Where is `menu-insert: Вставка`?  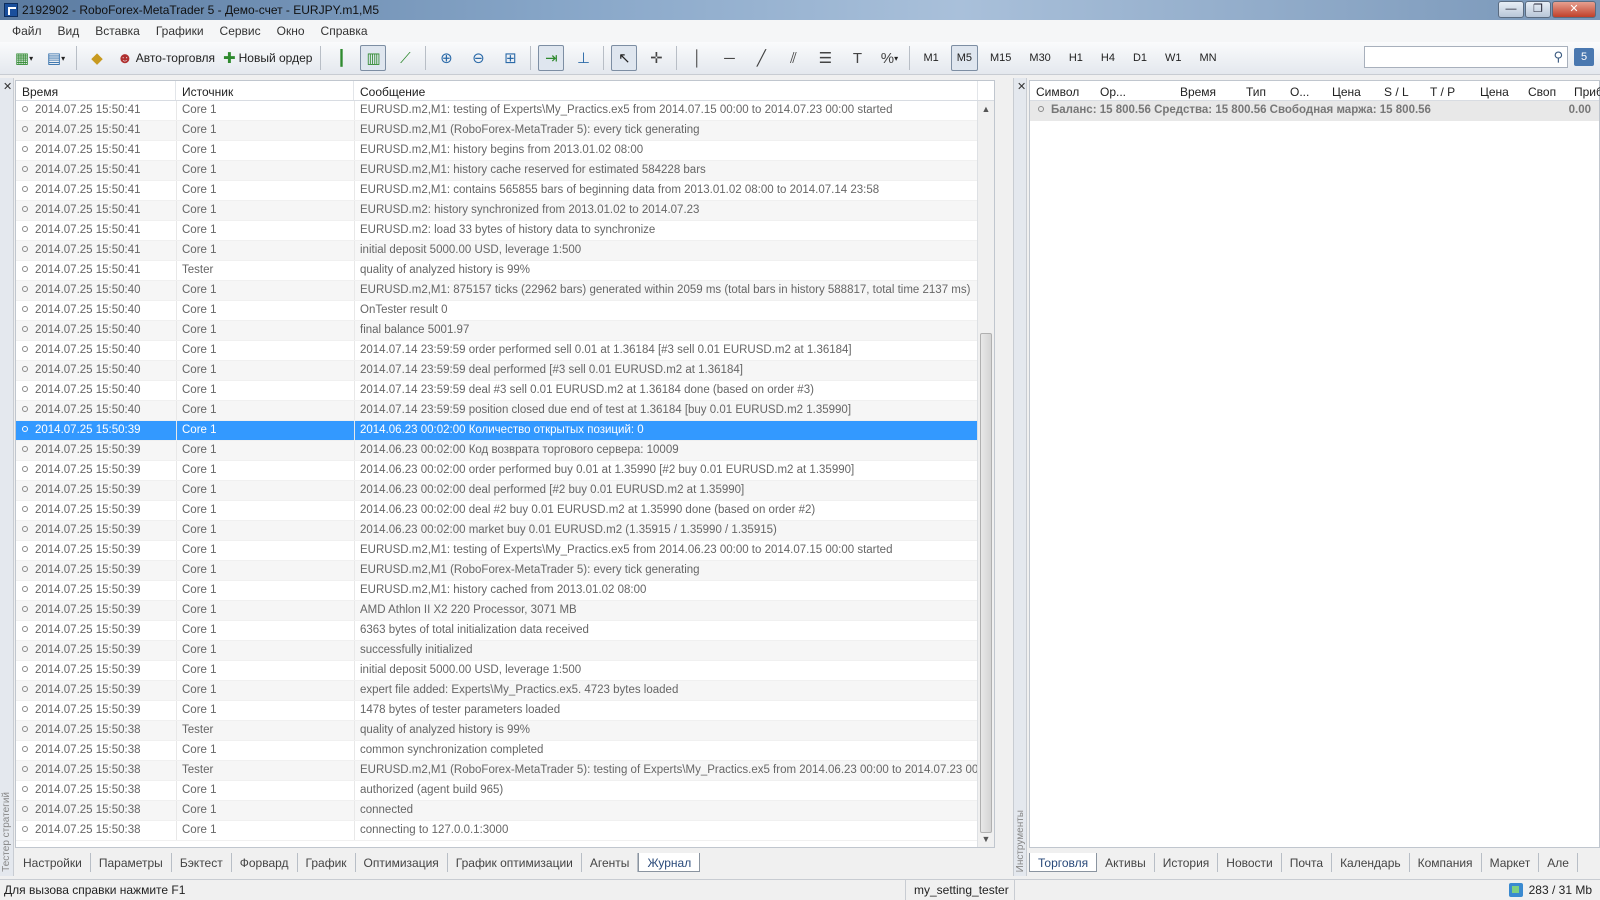
menu-insert: Вставка is located at coordinates (117, 31).